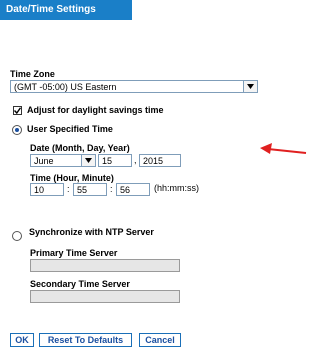  What do you see at coordinates (17, 110) in the screenshot?
I see `dst-checkbox` at bounding box center [17, 110].